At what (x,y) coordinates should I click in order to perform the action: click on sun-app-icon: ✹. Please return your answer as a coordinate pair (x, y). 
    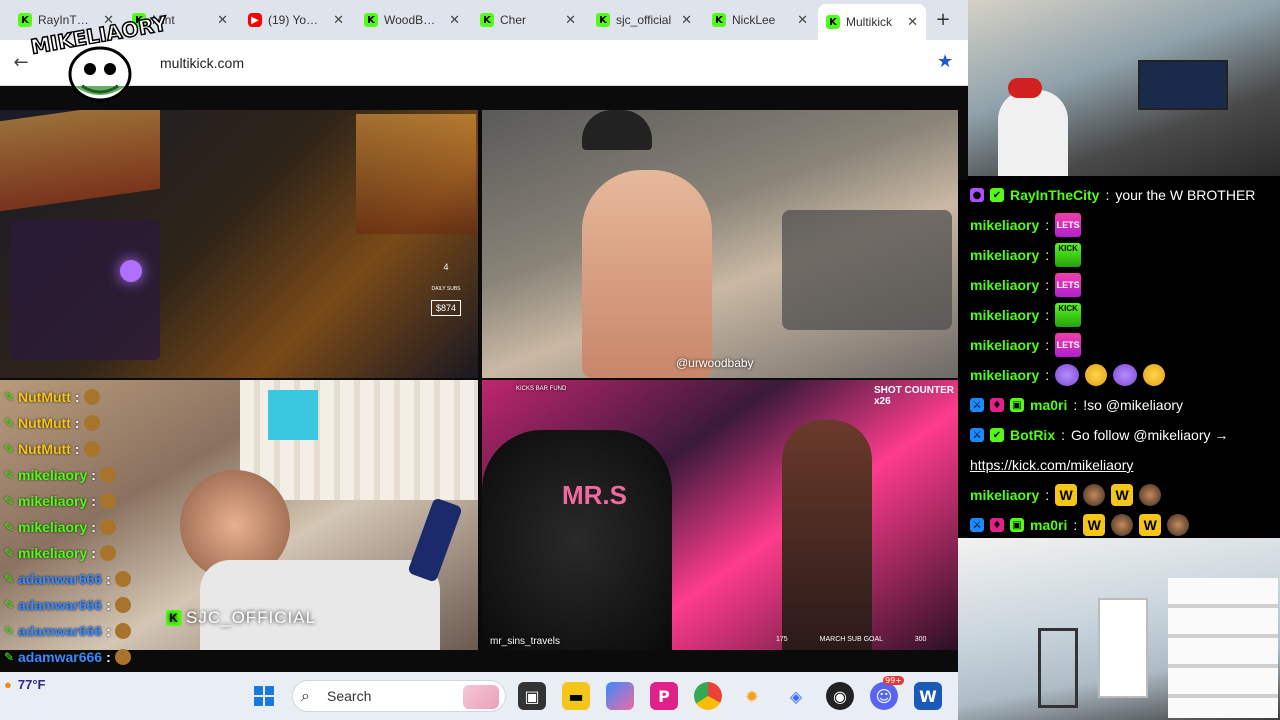
    Looking at the image, I should click on (752, 696).